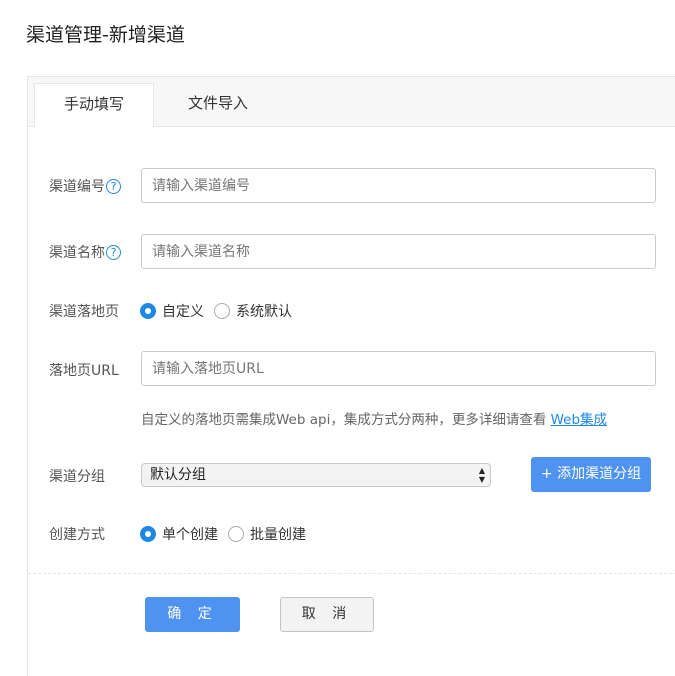 This screenshot has height=676, width=675. Describe the element at coordinates (94, 105) in the screenshot. I see `tab-manual-entry: 手动填写` at that location.